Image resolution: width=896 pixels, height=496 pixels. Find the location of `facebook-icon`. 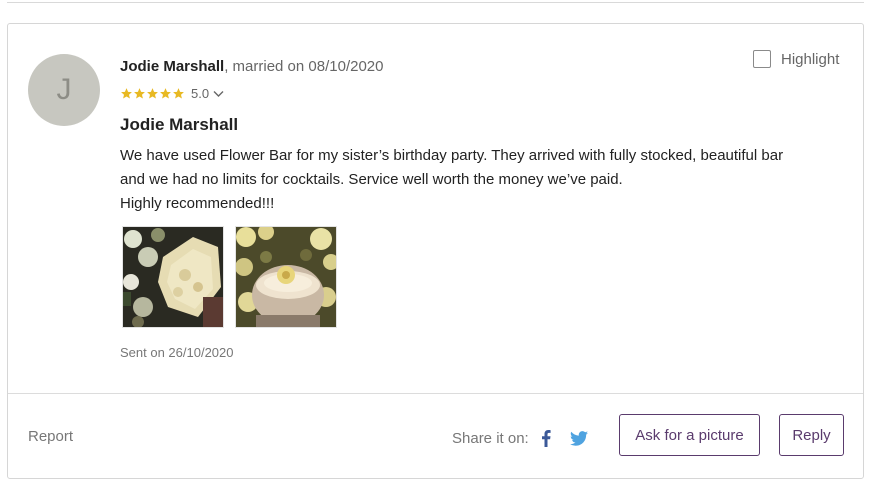

facebook-icon is located at coordinates (546, 438).